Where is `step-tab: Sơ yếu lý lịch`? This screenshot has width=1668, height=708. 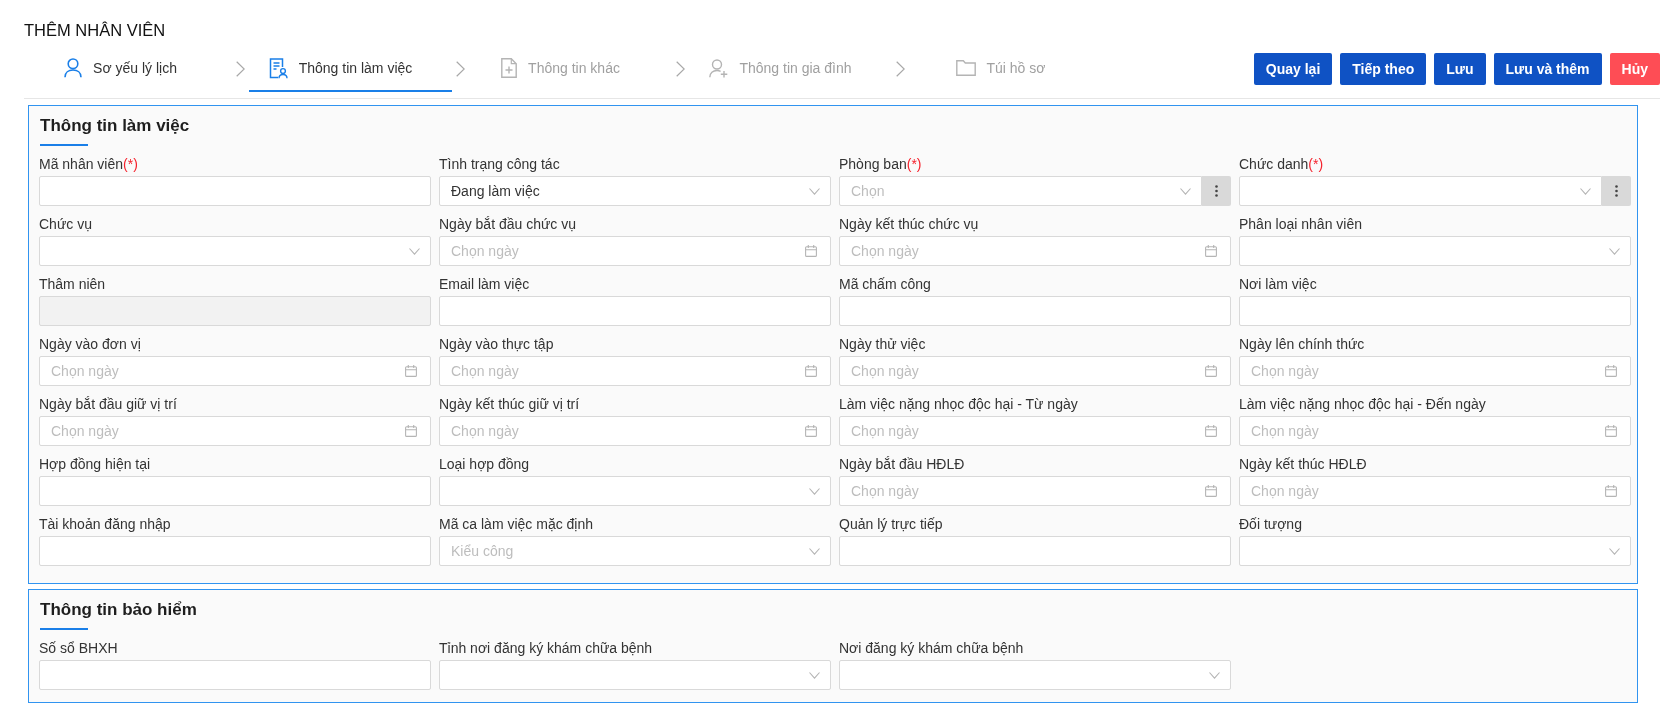
step-tab: Sơ yếu lý lịch is located at coordinates (130, 69).